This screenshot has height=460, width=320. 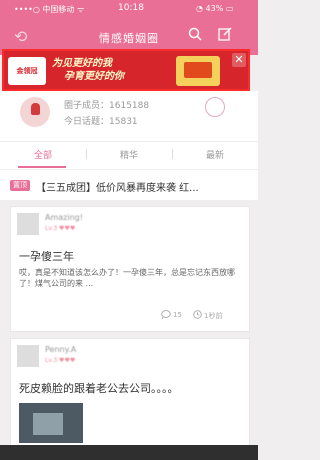 I want to click on topics-count: 15831, so click(x=123, y=122).